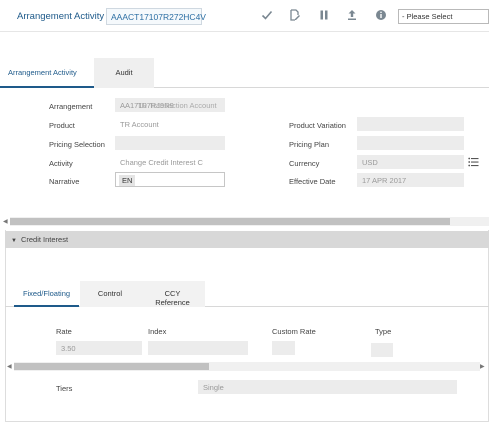  What do you see at coordinates (244, 73) in the screenshot?
I see `main-tabs: Arrangement Activity Audit` at bounding box center [244, 73].